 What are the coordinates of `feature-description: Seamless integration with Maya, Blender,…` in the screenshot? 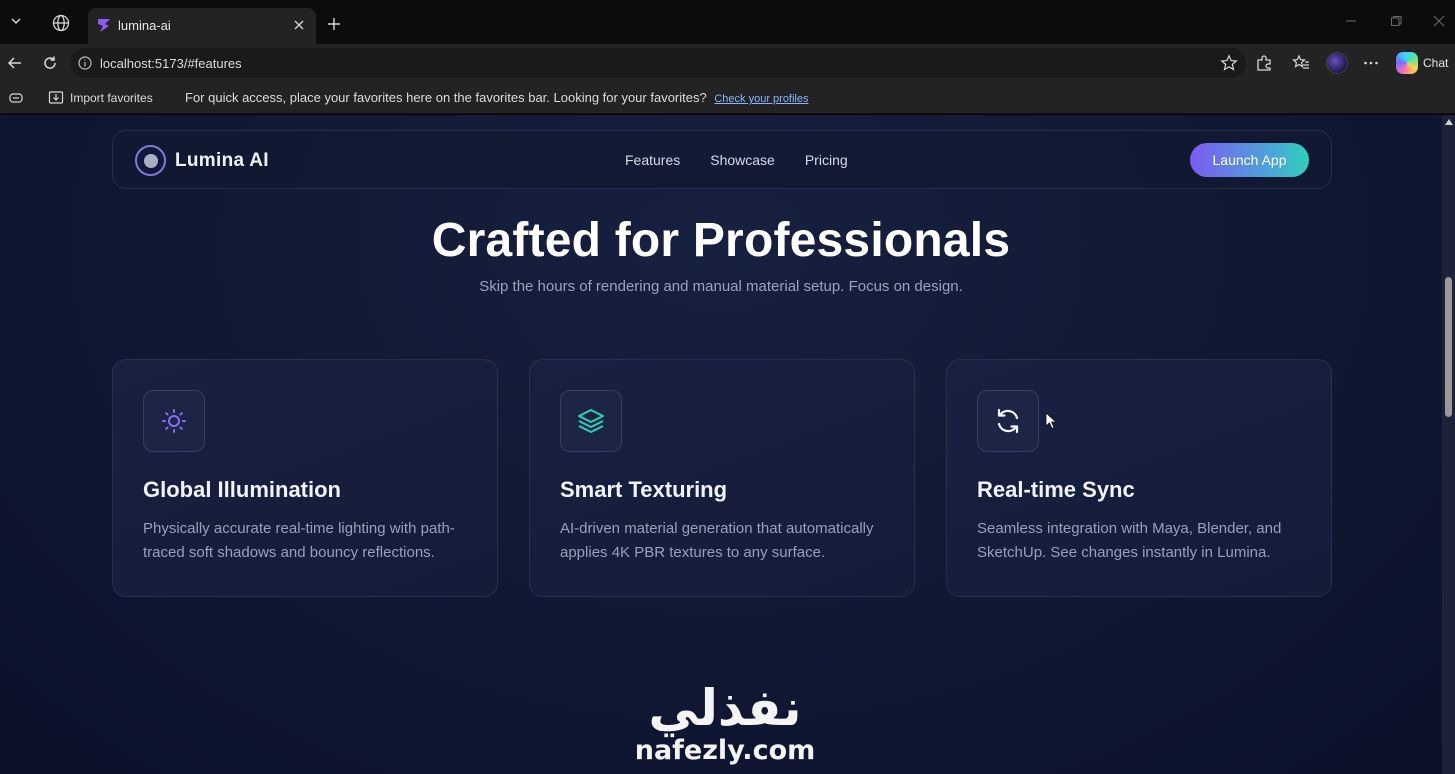 It's located at (1129, 540).